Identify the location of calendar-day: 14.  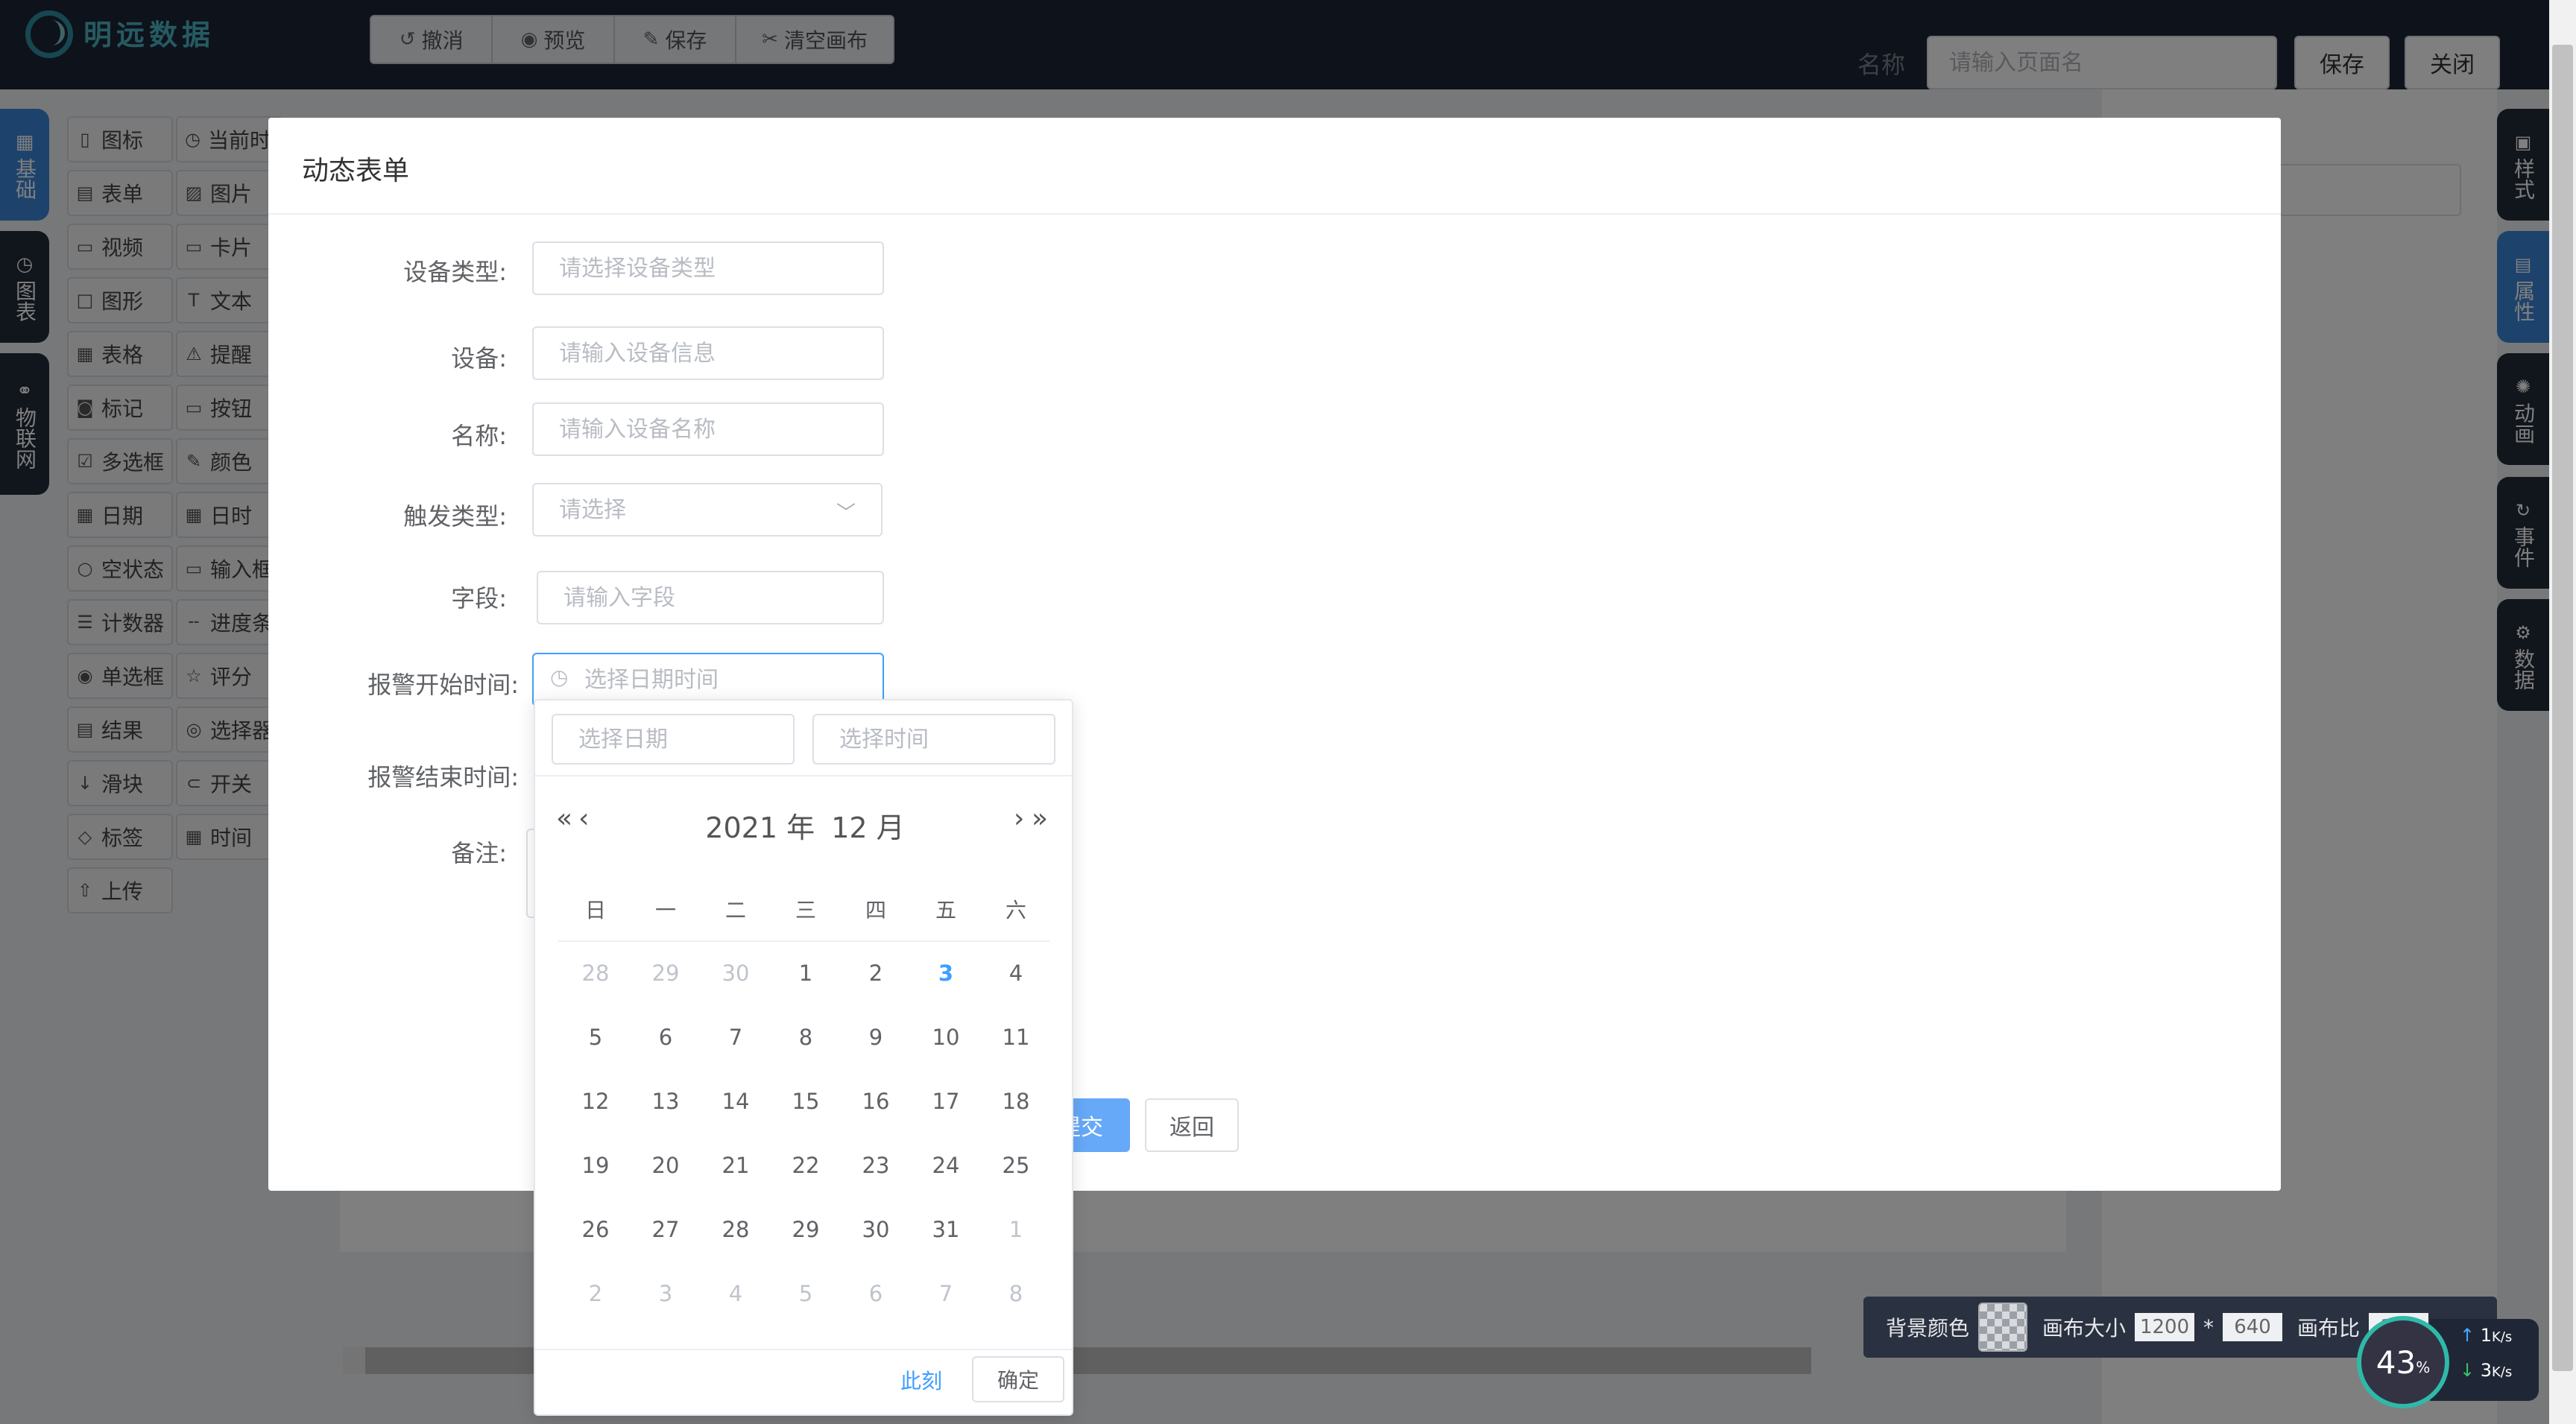
(736, 1101).